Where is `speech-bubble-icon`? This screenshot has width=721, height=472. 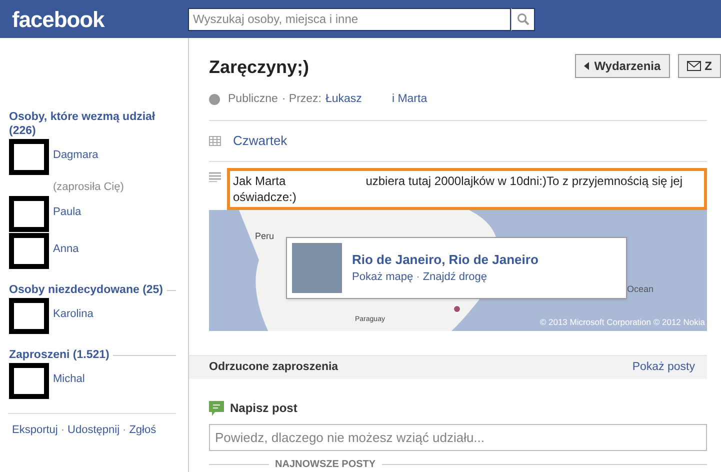
speech-bubble-icon is located at coordinates (216, 408).